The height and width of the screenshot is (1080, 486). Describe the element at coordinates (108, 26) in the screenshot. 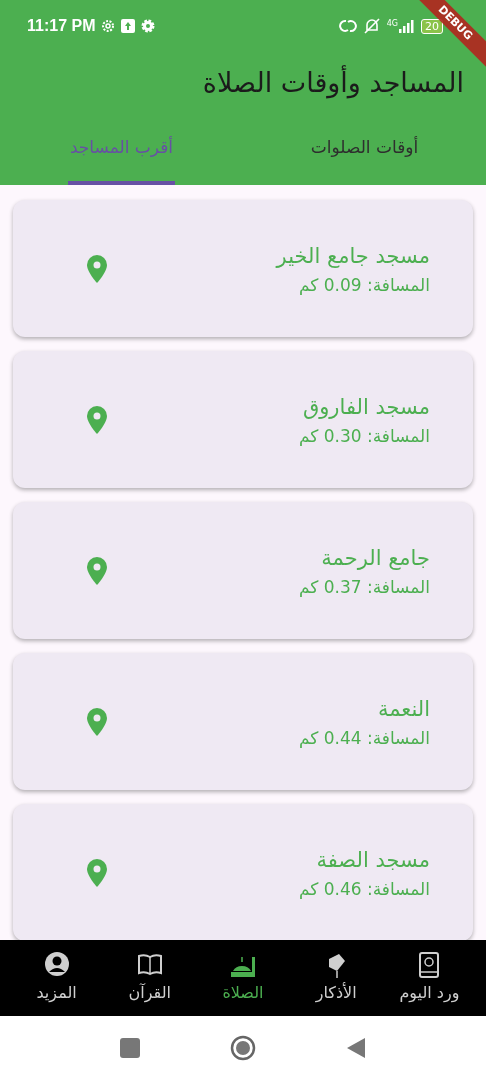

I see `gear-icon` at that location.